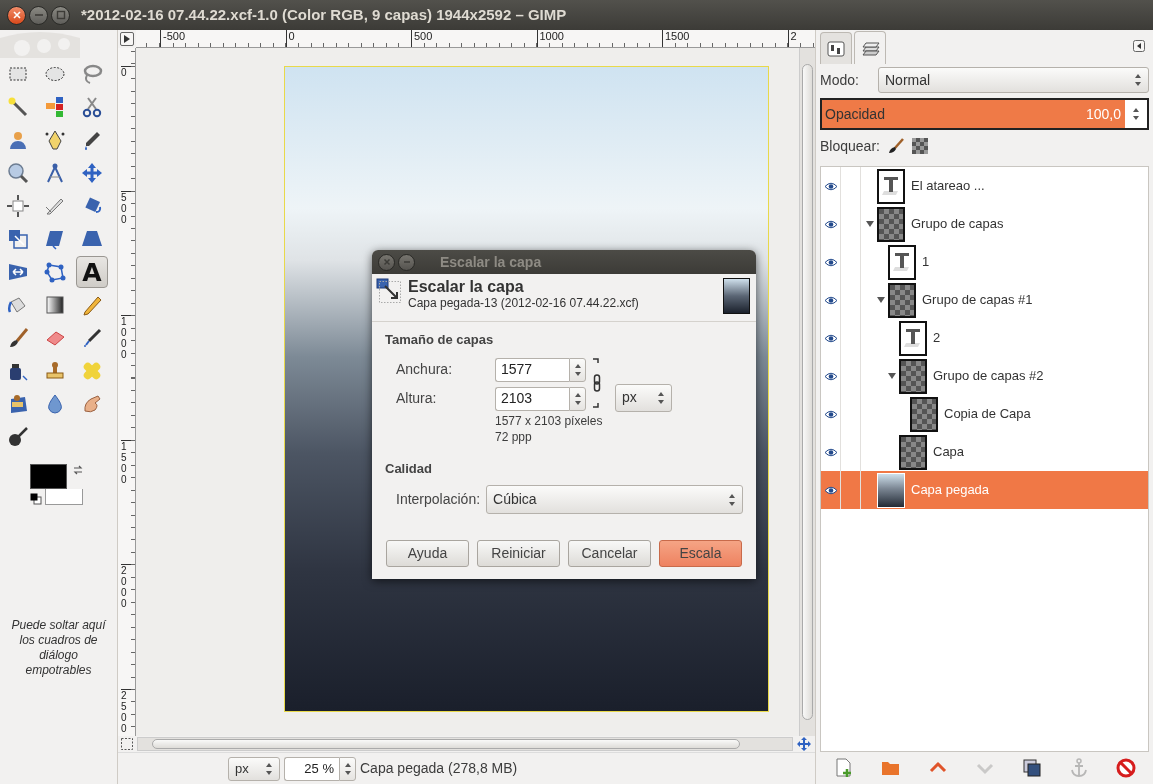 This screenshot has width=1153, height=784. Describe the element at coordinates (807, 392) in the screenshot. I see `vertical-scrollbar` at that location.